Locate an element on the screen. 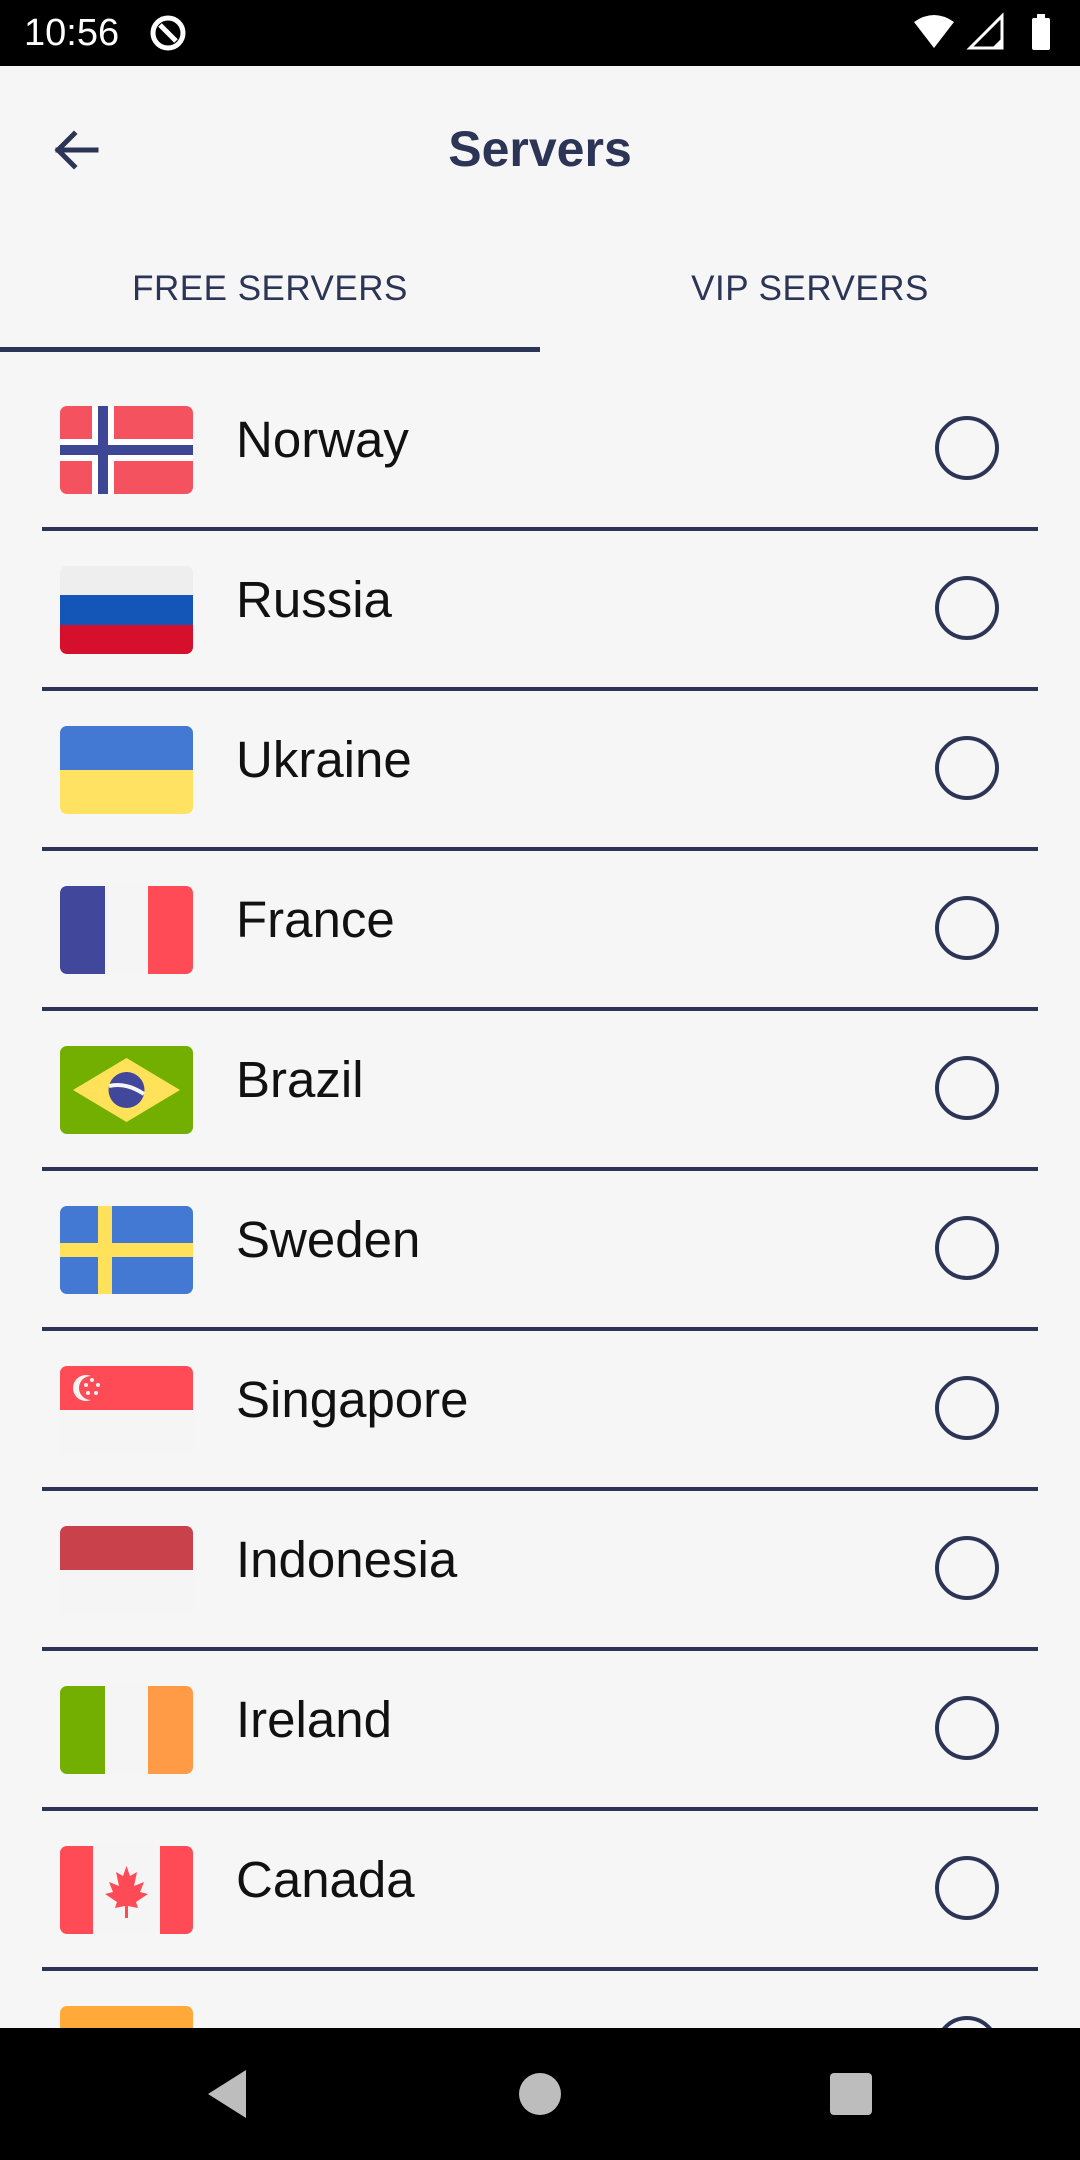  server-name: Russia is located at coordinates (314, 599).